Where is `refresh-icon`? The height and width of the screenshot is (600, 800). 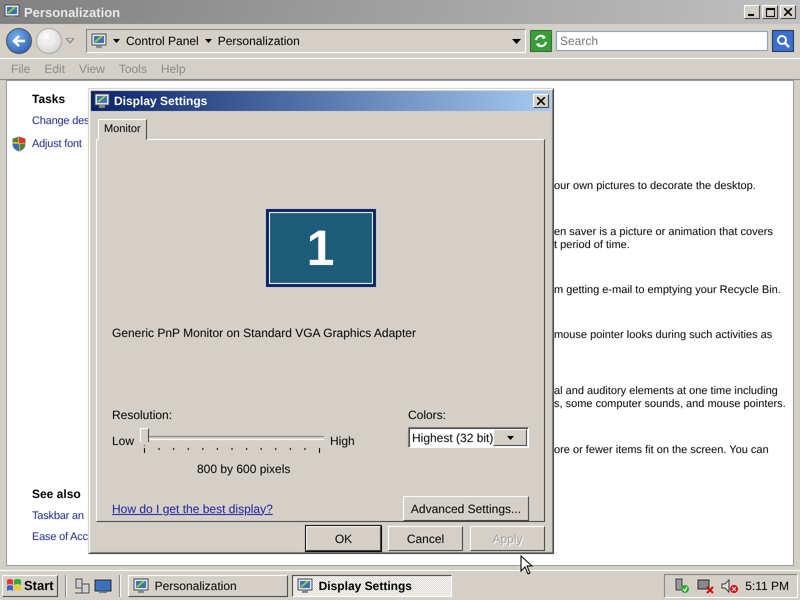 refresh-icon is located at coordinates (541, 41).